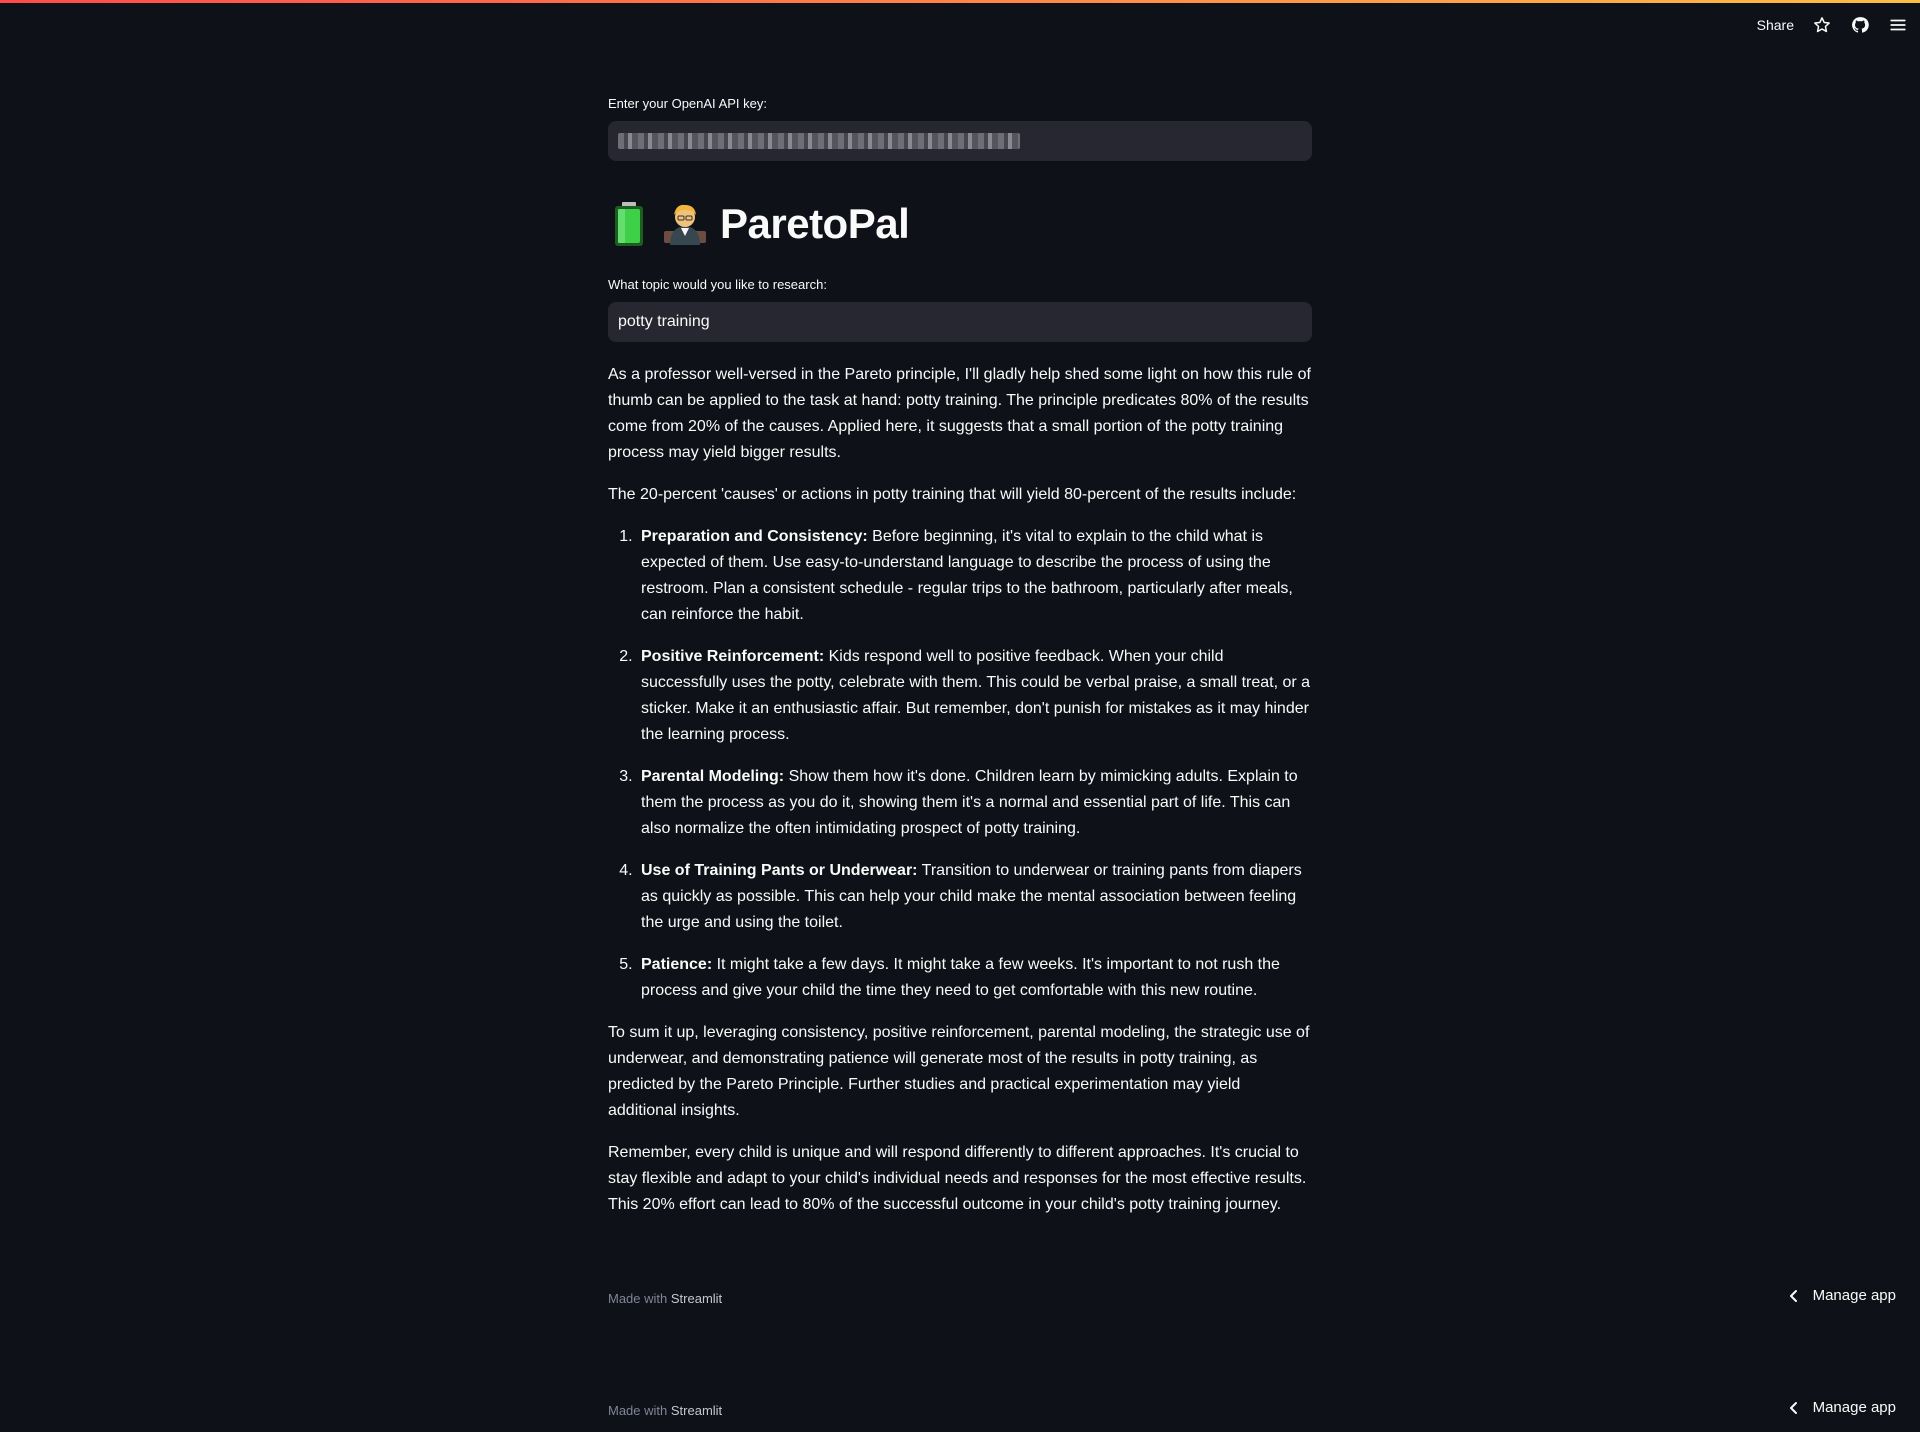 Image resolution: width=1920 pixels, height=1432 pixels. What do you see at coordinates (685, 224) in the screenshot?
I see `professor-icon` at bounding box center [685, 224].